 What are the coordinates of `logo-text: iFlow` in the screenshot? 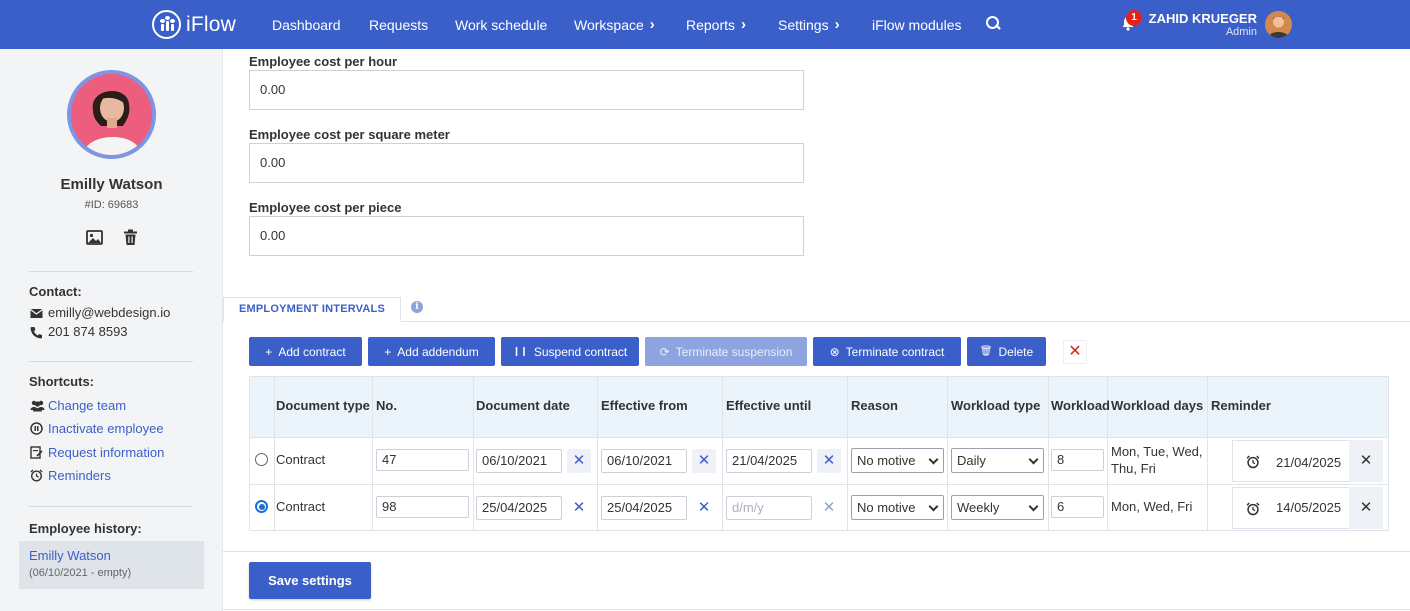 It's located at (211, 24).